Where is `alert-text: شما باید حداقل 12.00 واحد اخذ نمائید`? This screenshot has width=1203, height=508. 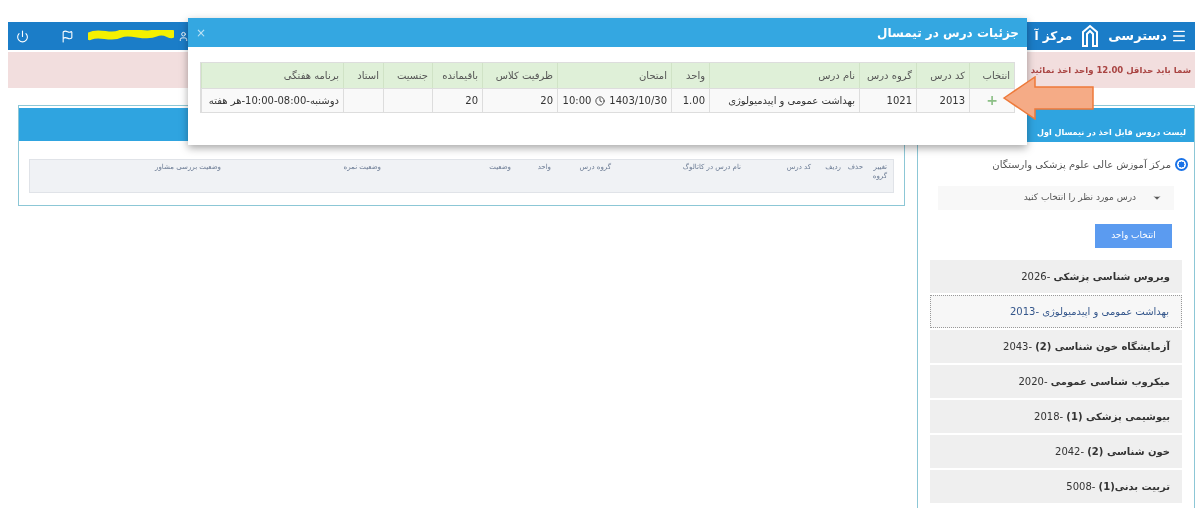
alert-text: شما باید حداقل 12.00 واحد اخذ نمائید is located at coordinates (1110, 70).